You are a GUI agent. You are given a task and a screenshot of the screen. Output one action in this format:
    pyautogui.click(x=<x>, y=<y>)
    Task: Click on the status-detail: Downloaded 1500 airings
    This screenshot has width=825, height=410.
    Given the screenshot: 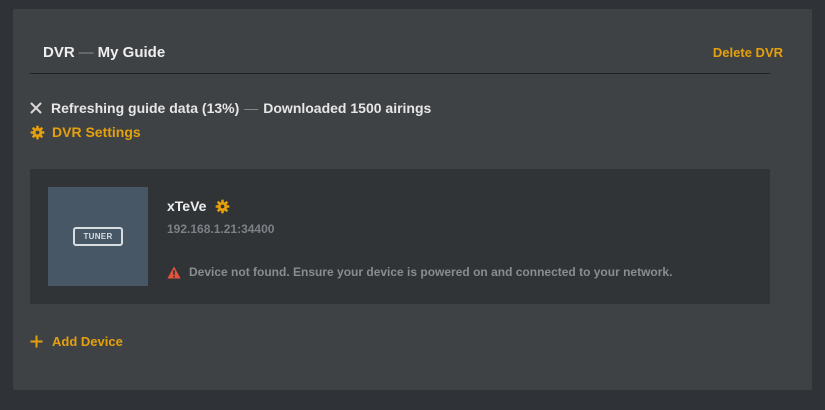 What is the action you would take?
    pyautogui.click(x=347, y=108)
    